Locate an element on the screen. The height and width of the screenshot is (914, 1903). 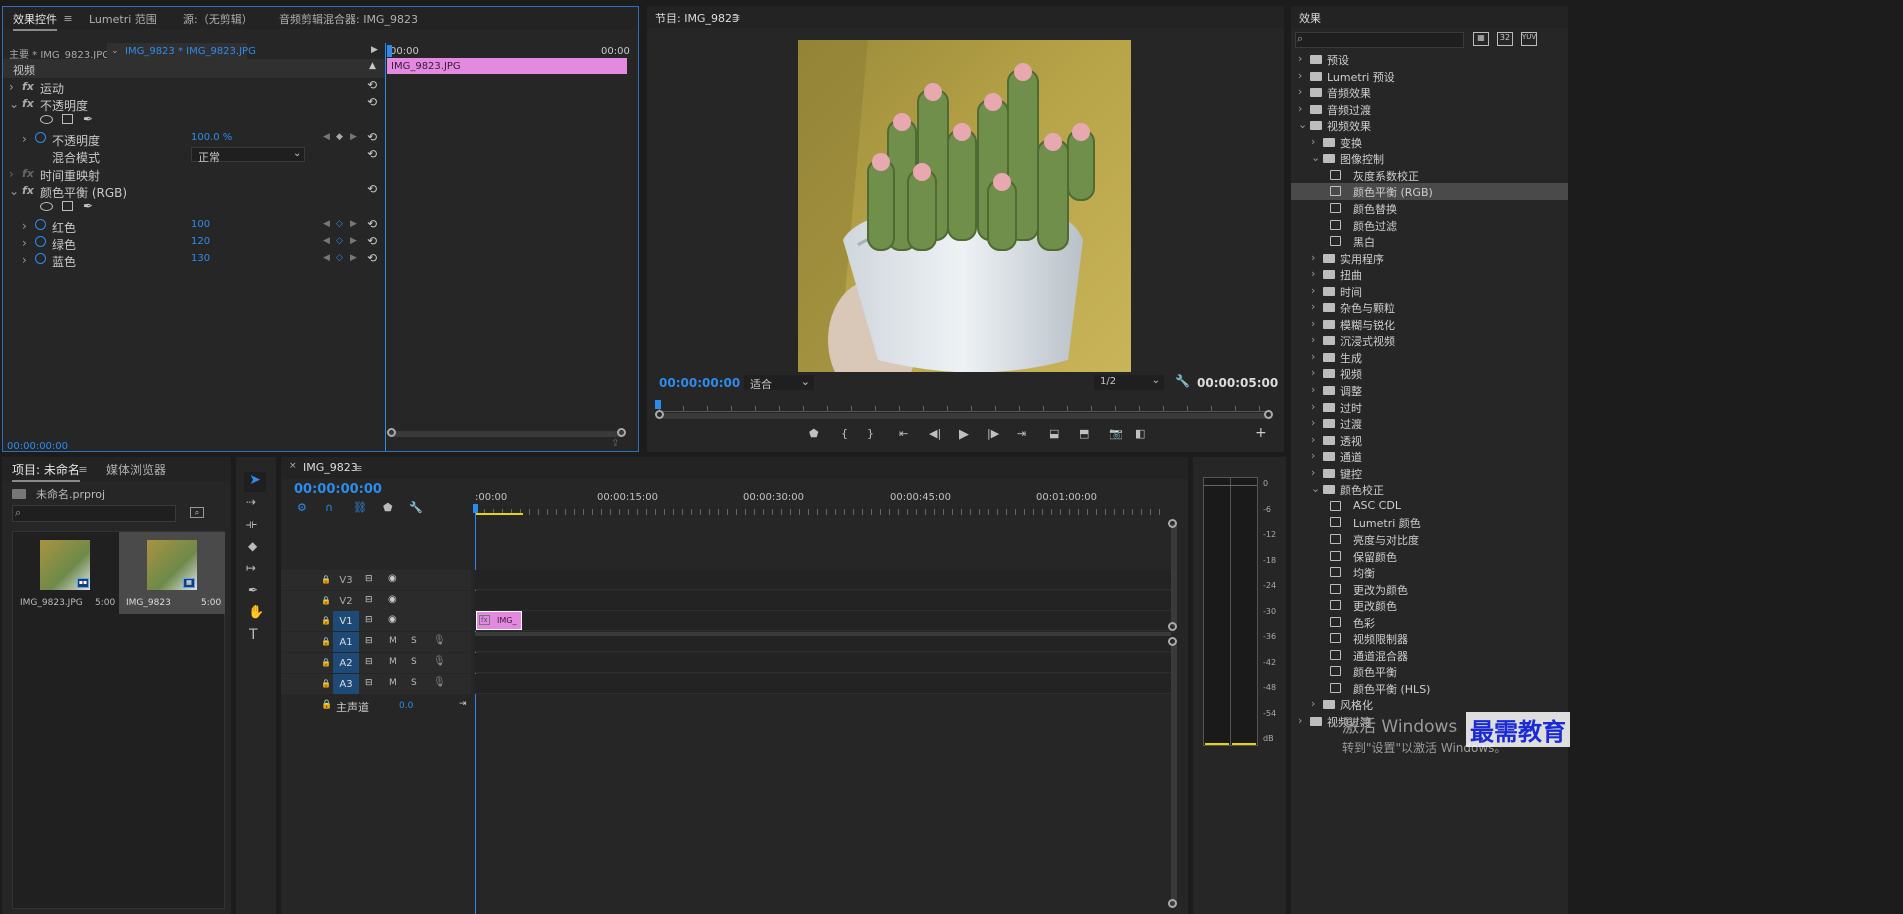
effects-item: 通道混合器 is located at coordinates (1429, 655).